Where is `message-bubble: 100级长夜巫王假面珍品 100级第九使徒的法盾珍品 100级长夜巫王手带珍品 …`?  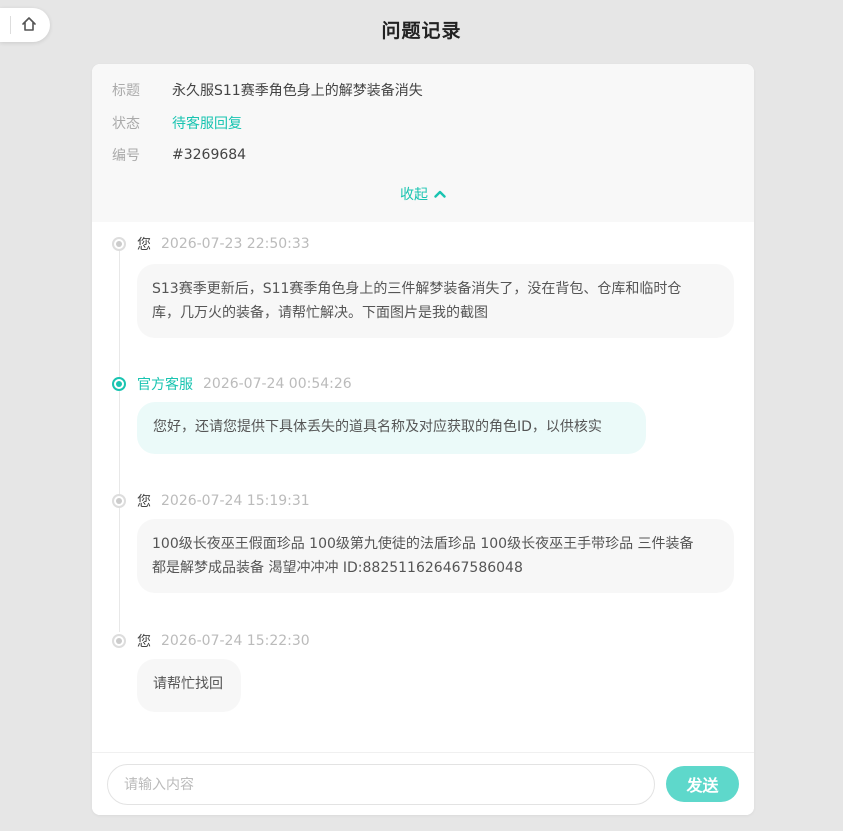 message-bubble: 100级长夜巫王假面珍品 100级第九使徒的法盾珍品 100级长夜巫王手带珍品 … is located at coordinates (435, 556).